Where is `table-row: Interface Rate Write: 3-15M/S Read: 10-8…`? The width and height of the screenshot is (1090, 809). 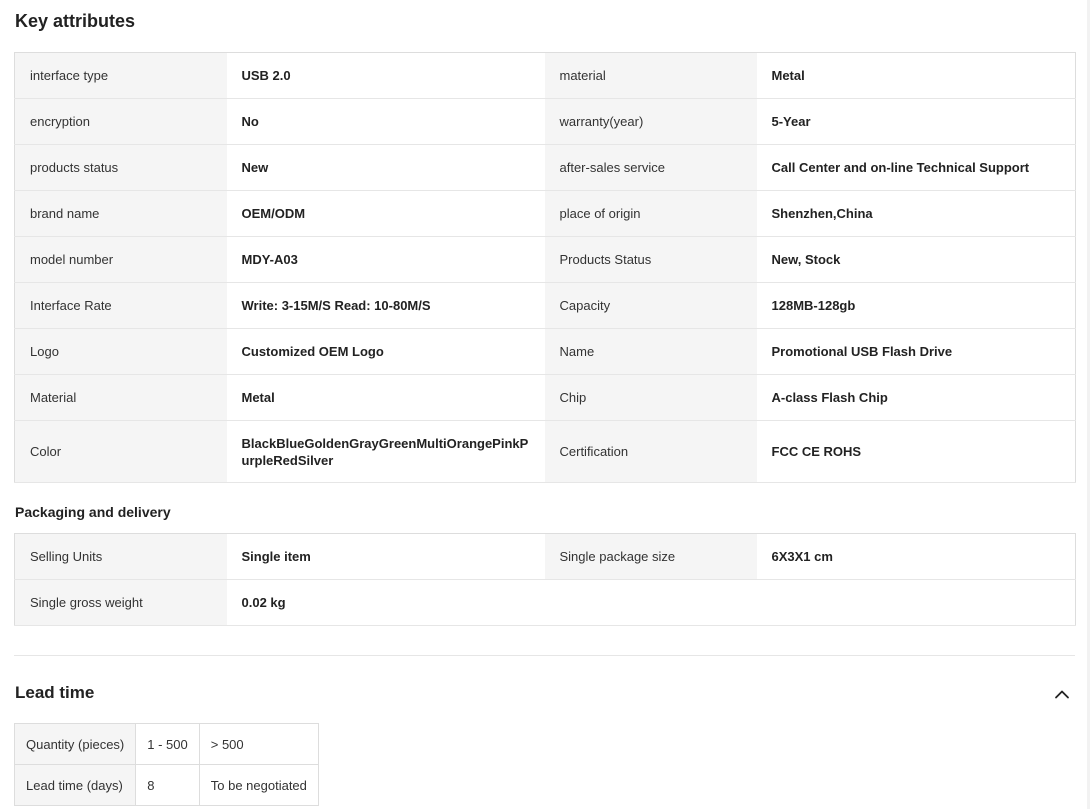 table-row: Interface Rate Write: 3-15M/S Read: 10-8… is located at coordinates (545, 305).